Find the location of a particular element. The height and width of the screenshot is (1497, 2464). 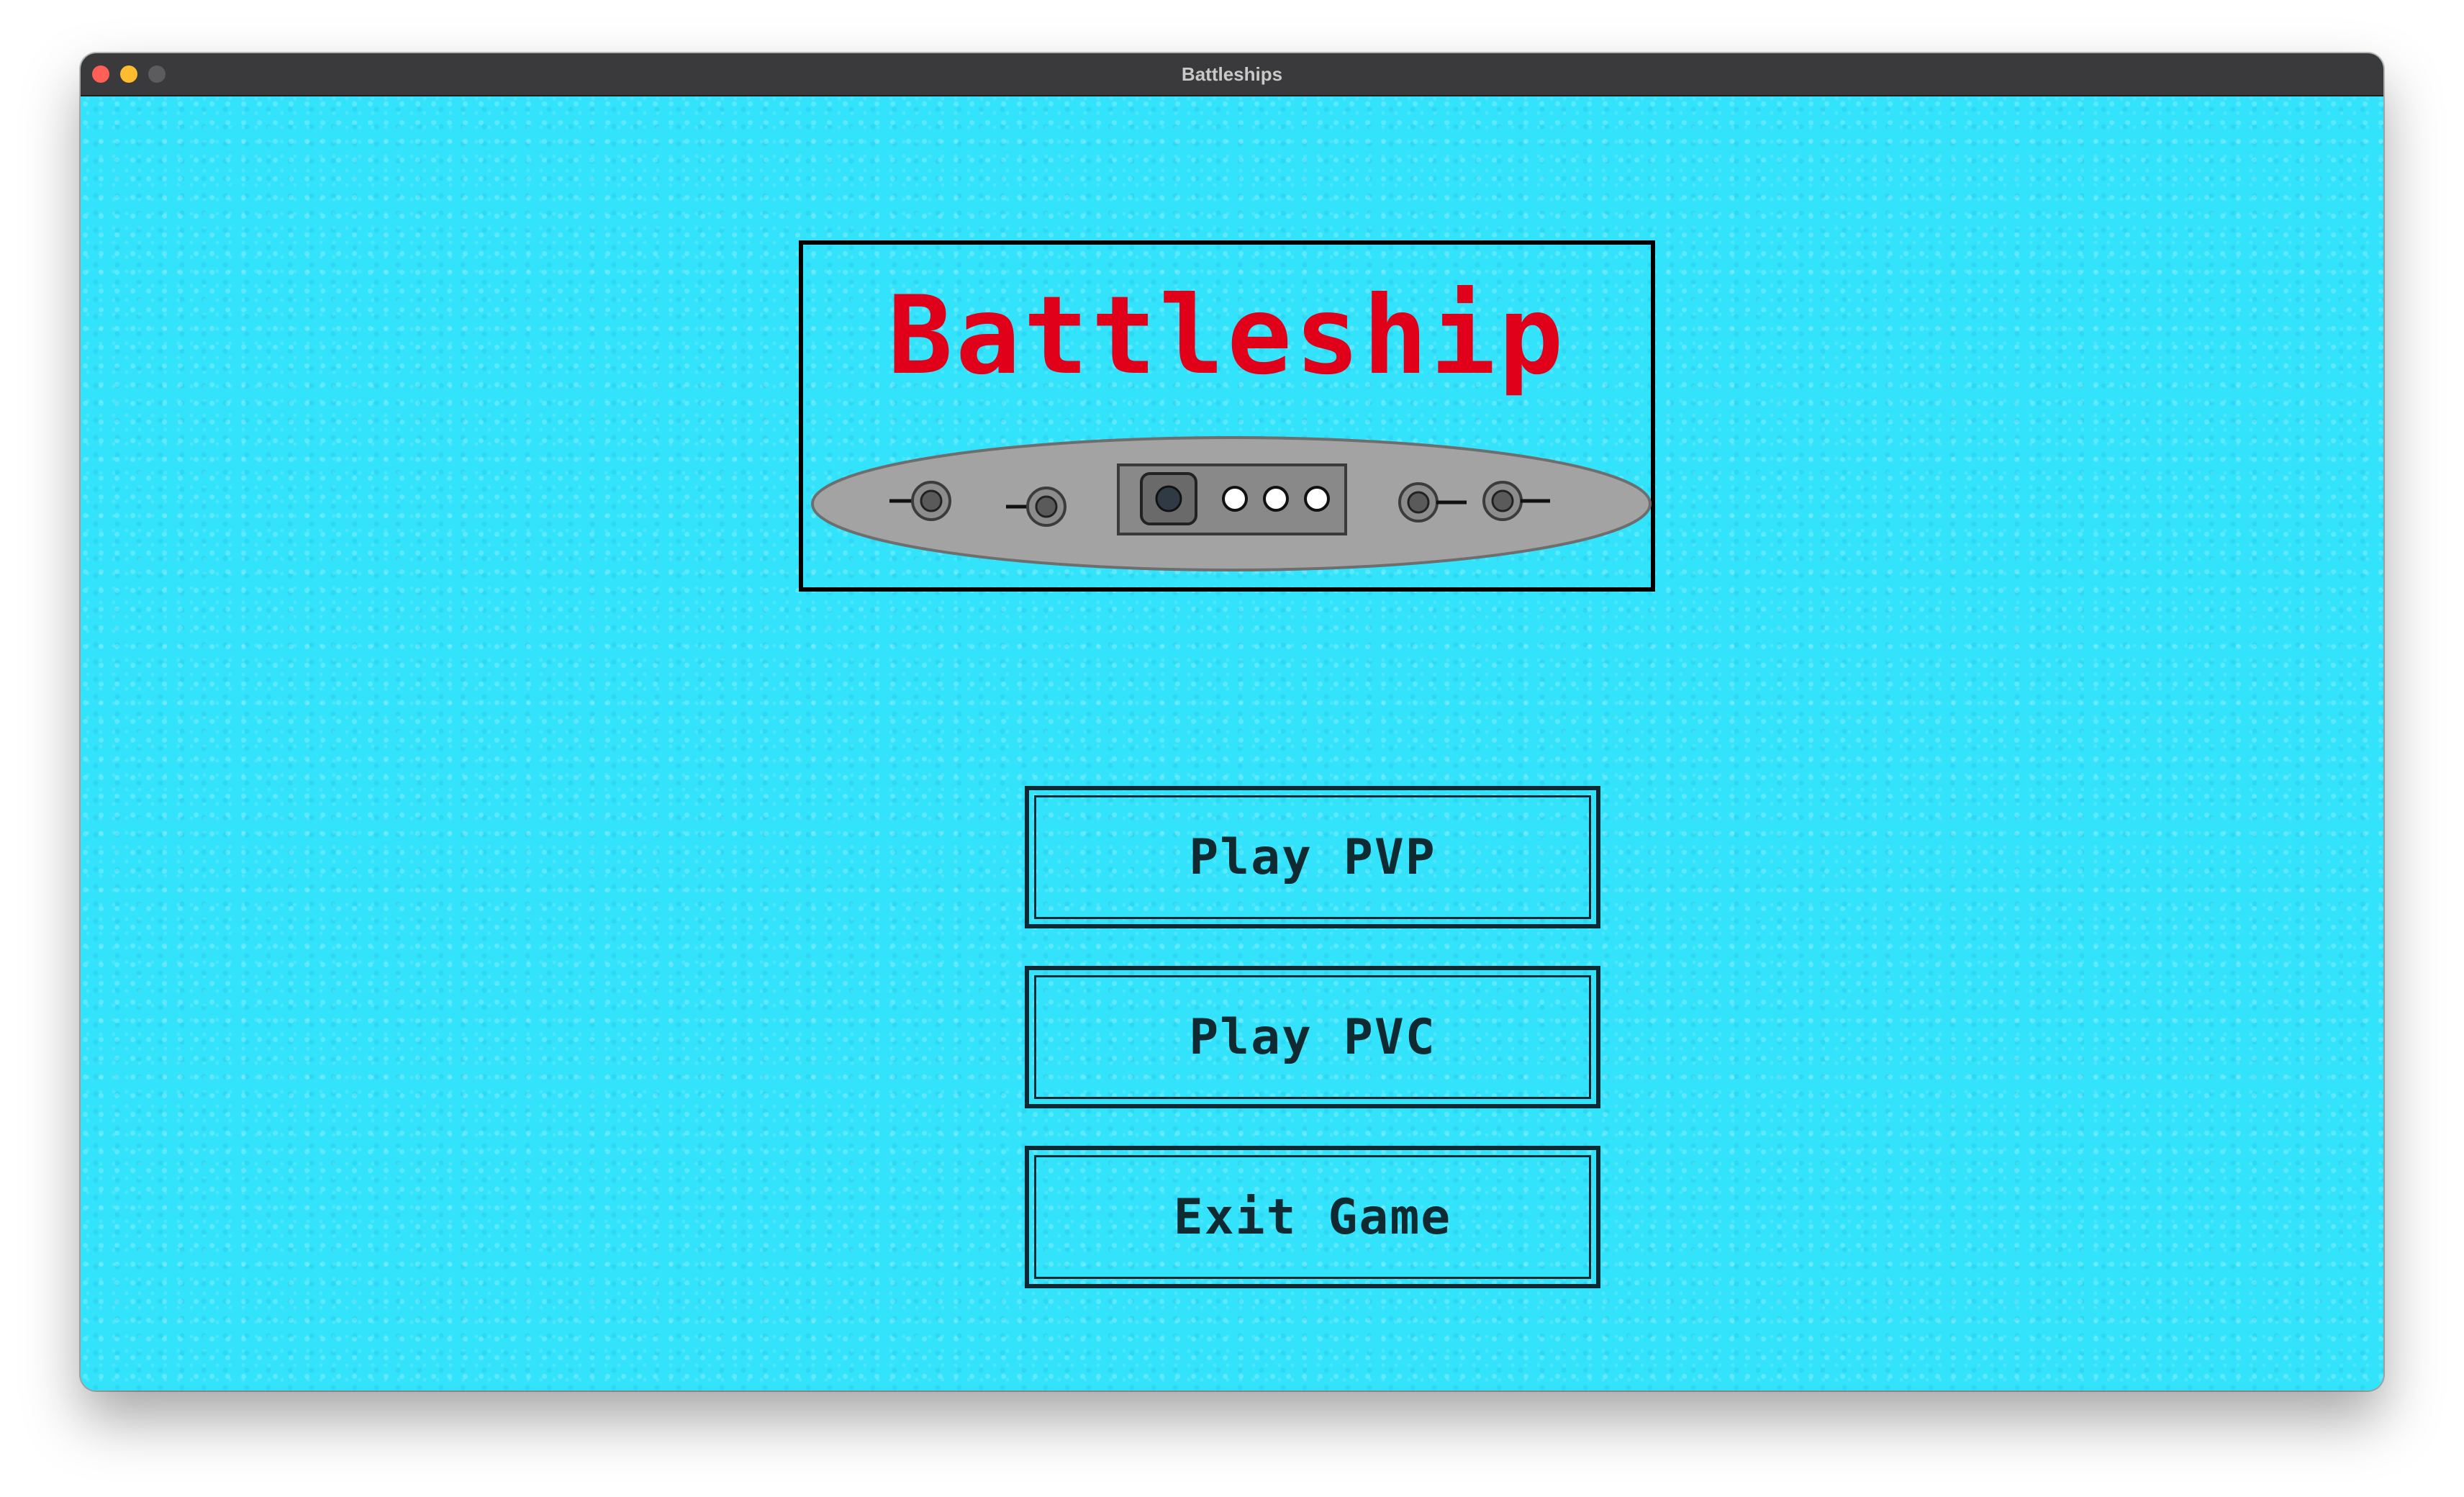

play-pvc-label: Play PVC is located at coordinates (1312, 1037).